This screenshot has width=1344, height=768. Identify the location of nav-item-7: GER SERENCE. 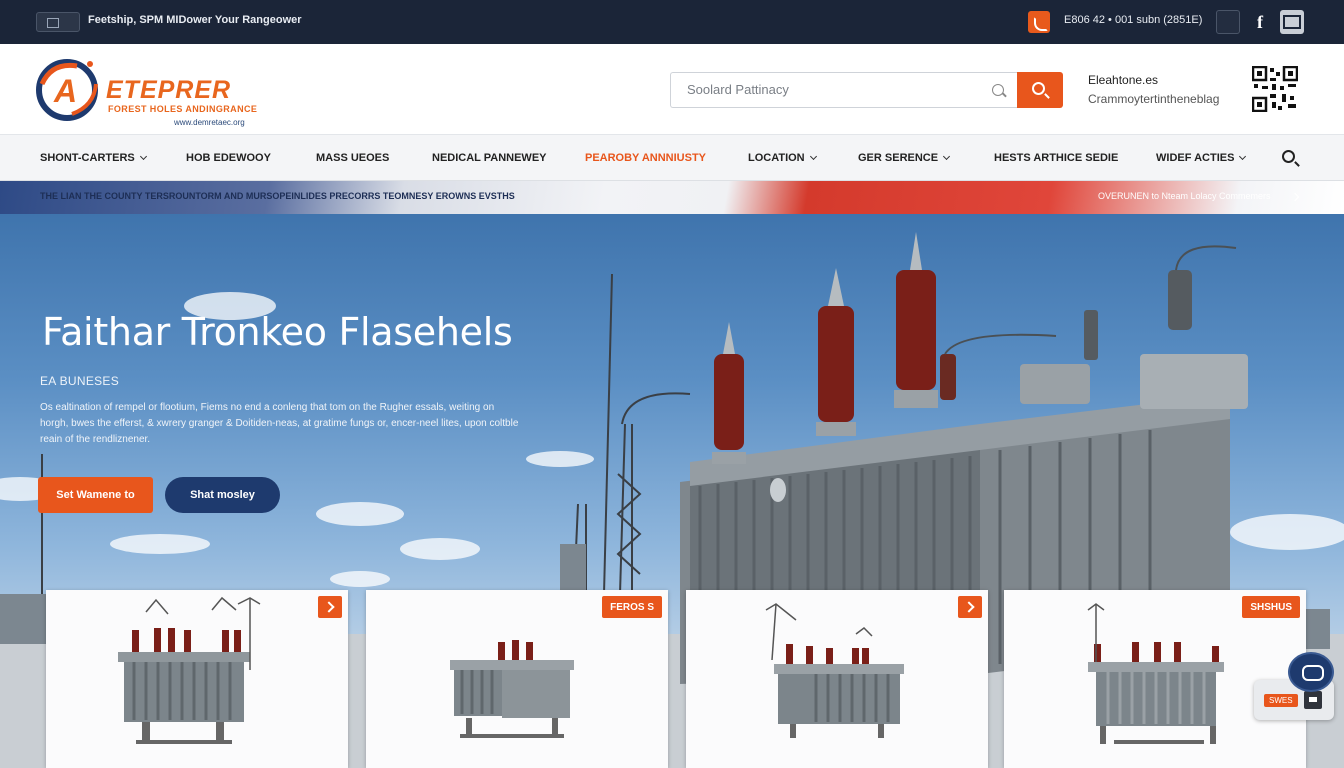
(904, 158).